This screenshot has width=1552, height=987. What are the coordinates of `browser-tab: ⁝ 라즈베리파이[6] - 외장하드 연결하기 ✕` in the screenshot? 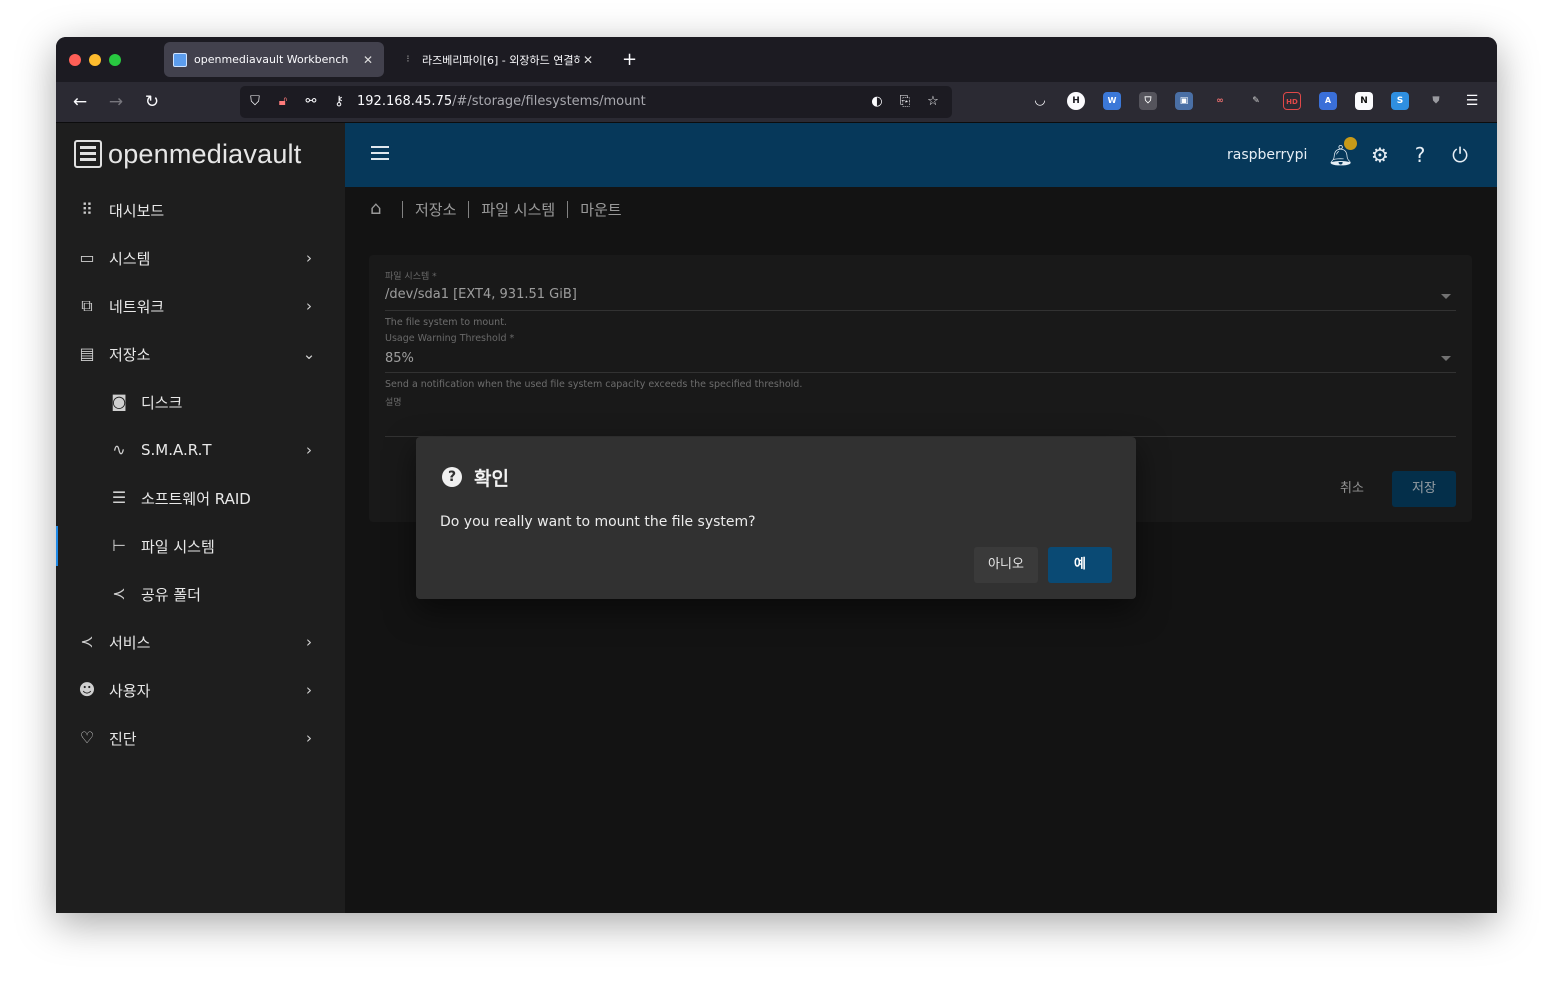 It's located at (498, 59).